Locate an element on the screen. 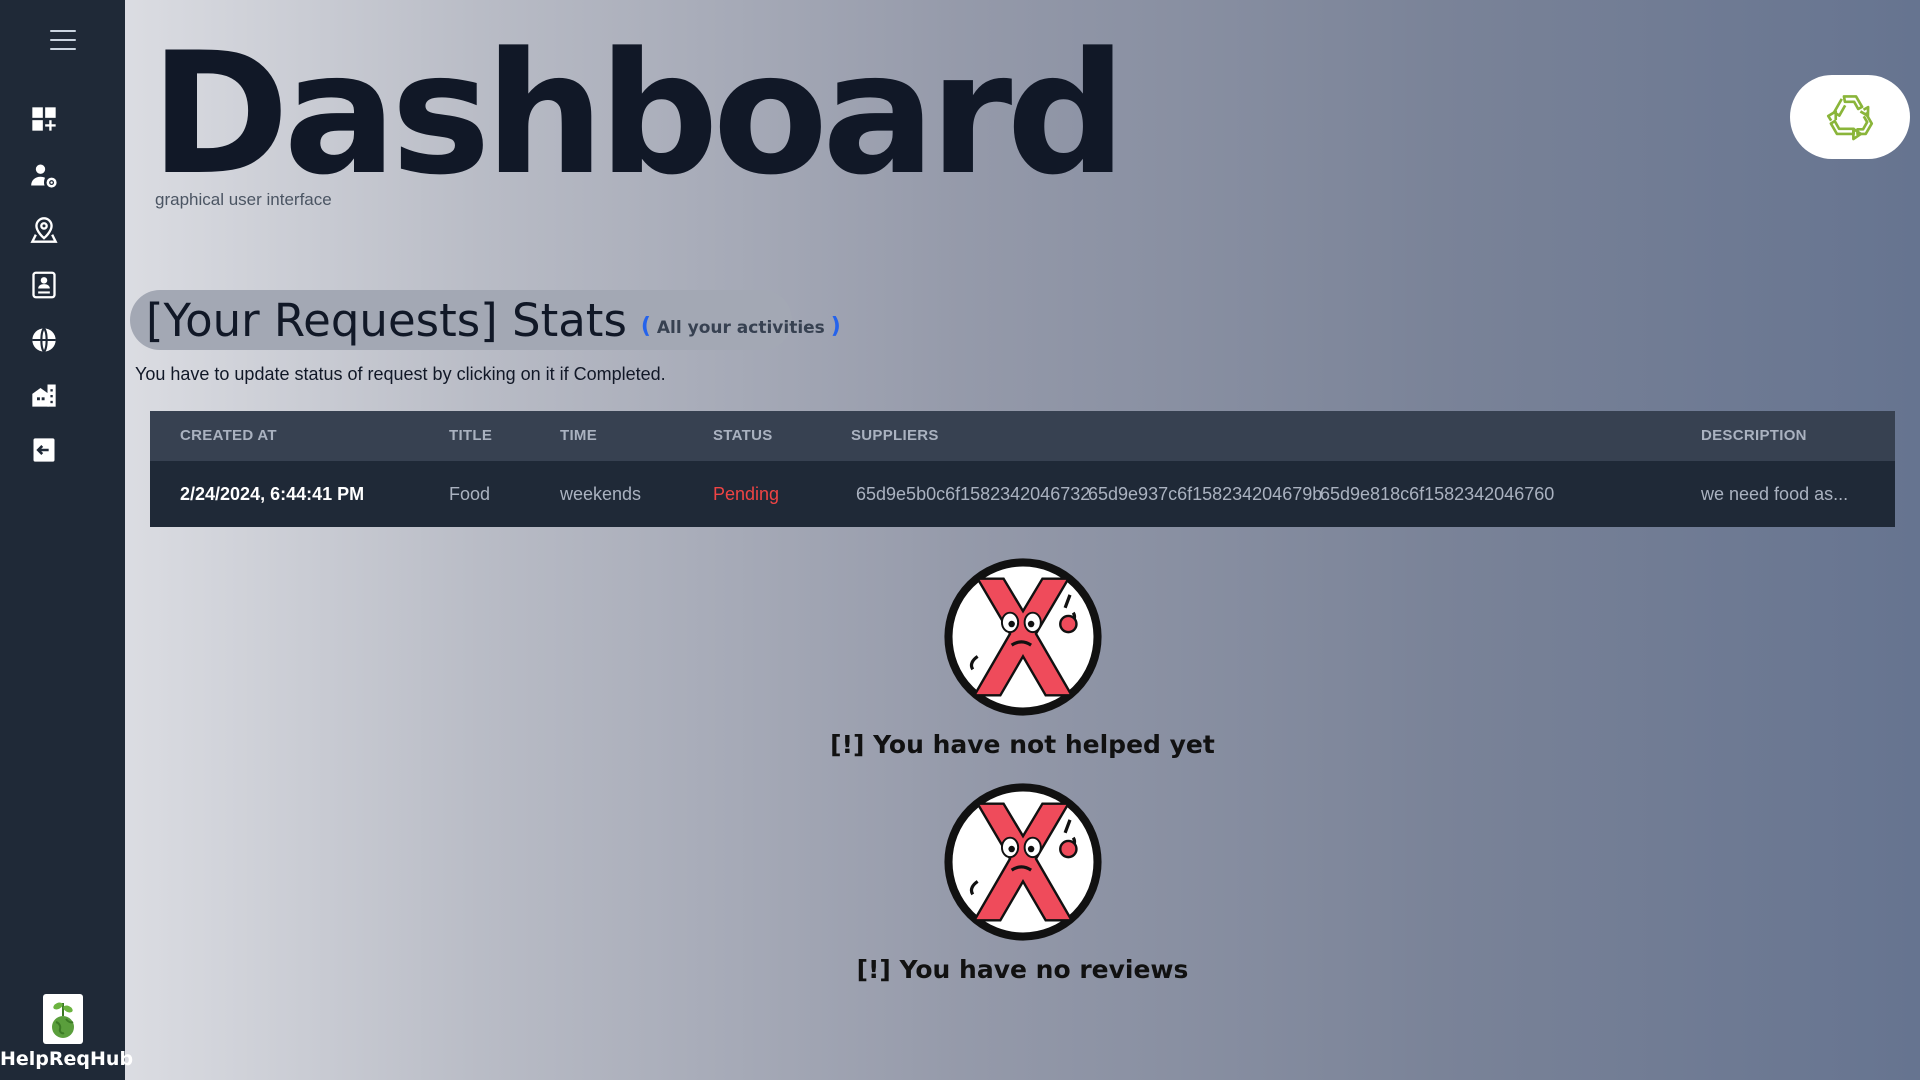  empty-state-reviews: [!] You have no reviews is located at coordinates (1022, 882).